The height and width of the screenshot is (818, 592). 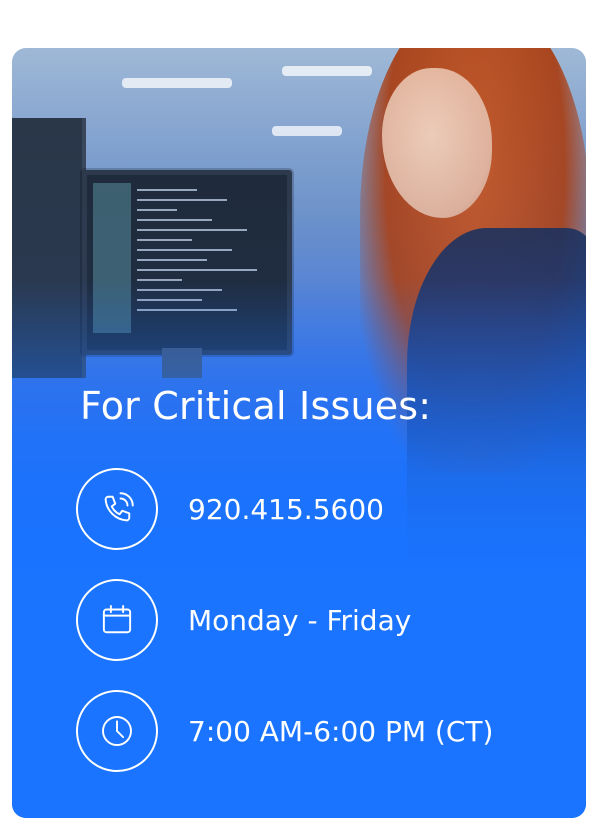 I want to click on business-days: Monday - Friday, so click(x=300, y=620).